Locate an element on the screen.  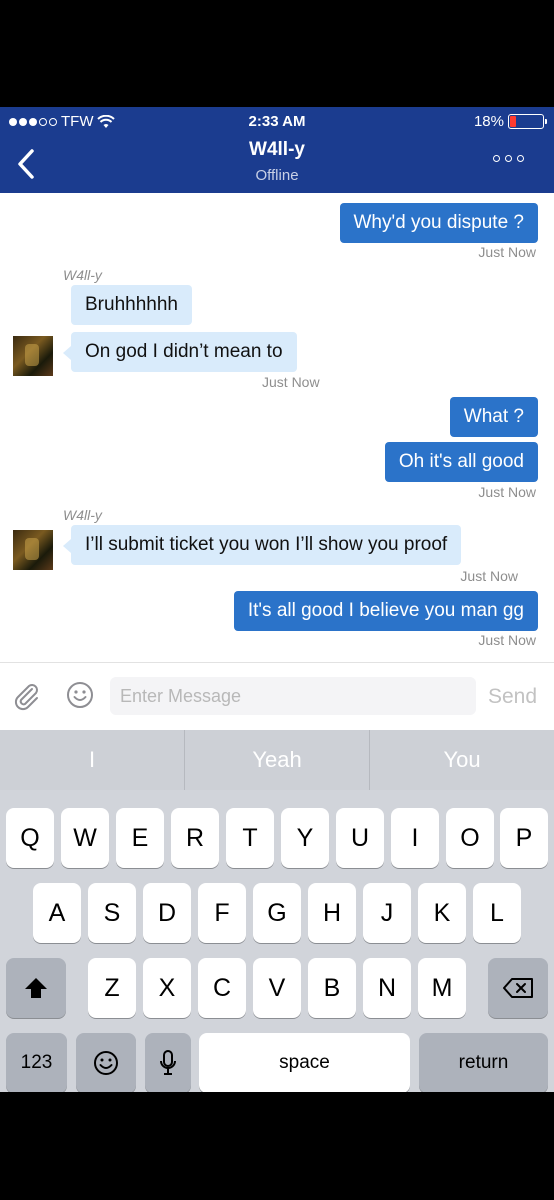
bottom-letterbox is located at coordinates (277, 1146).